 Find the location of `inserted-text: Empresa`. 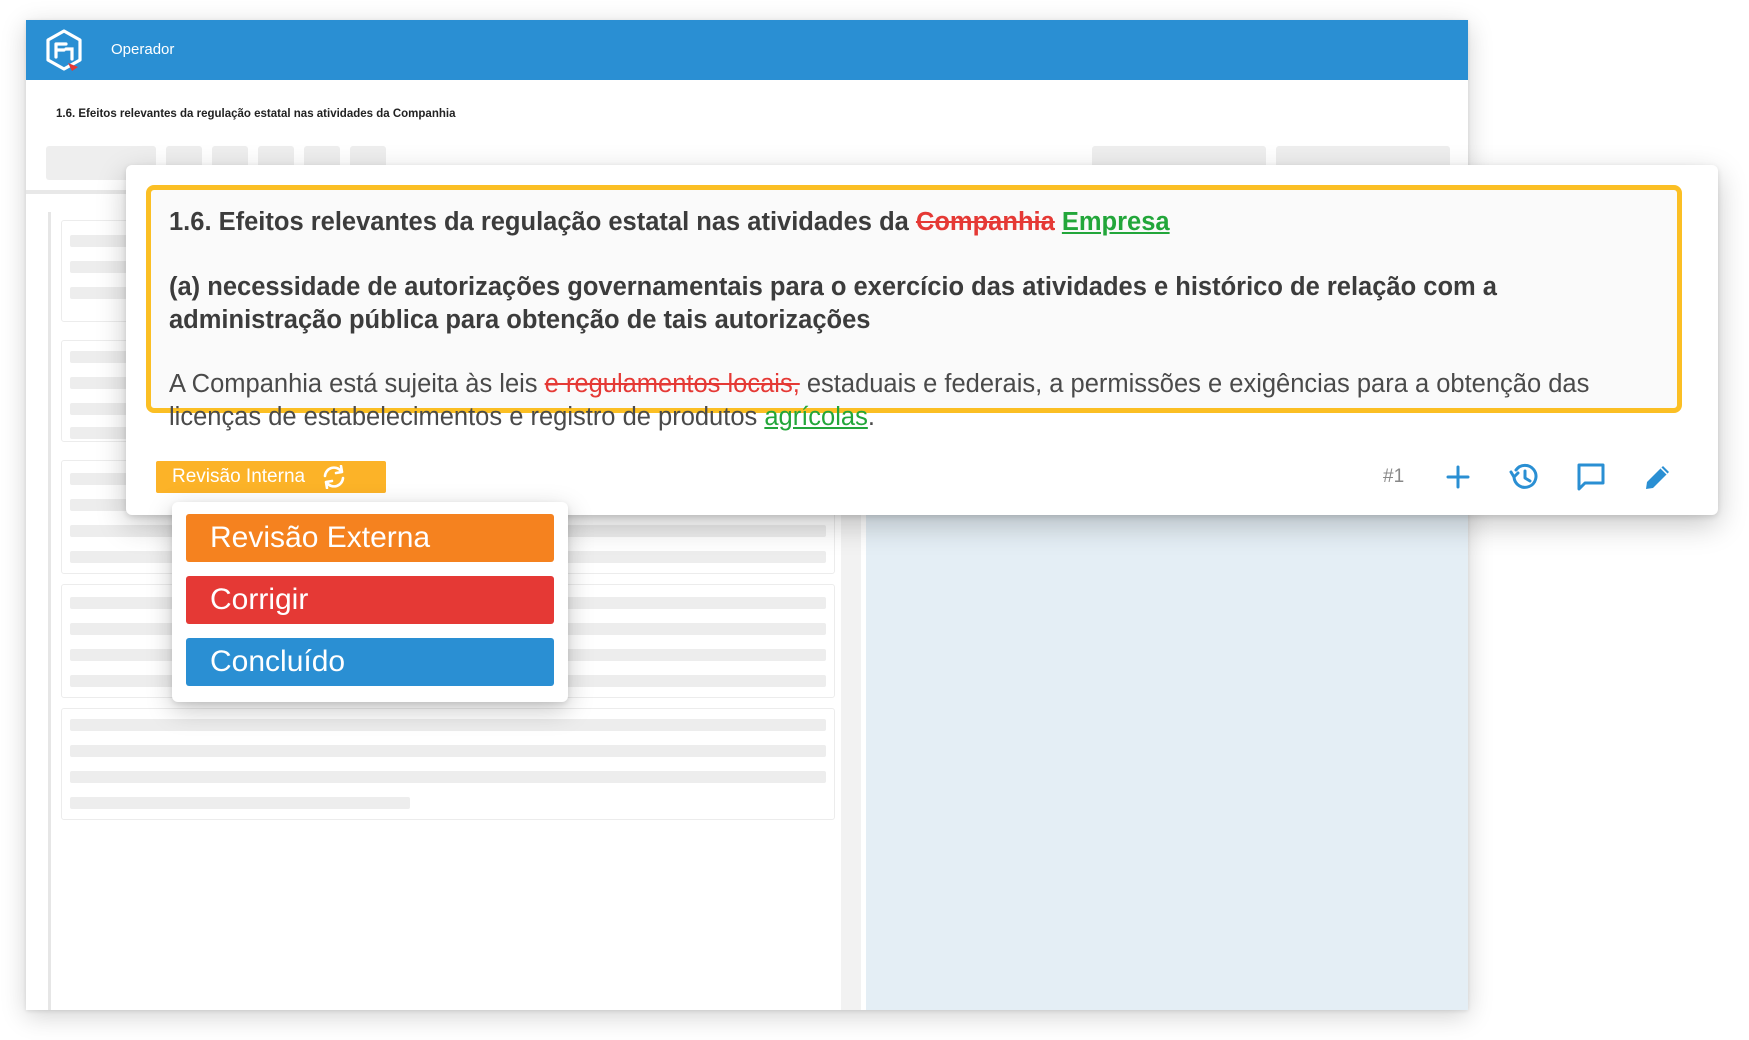

inserted-text: Empresa is located at coordinates (1115, 222).